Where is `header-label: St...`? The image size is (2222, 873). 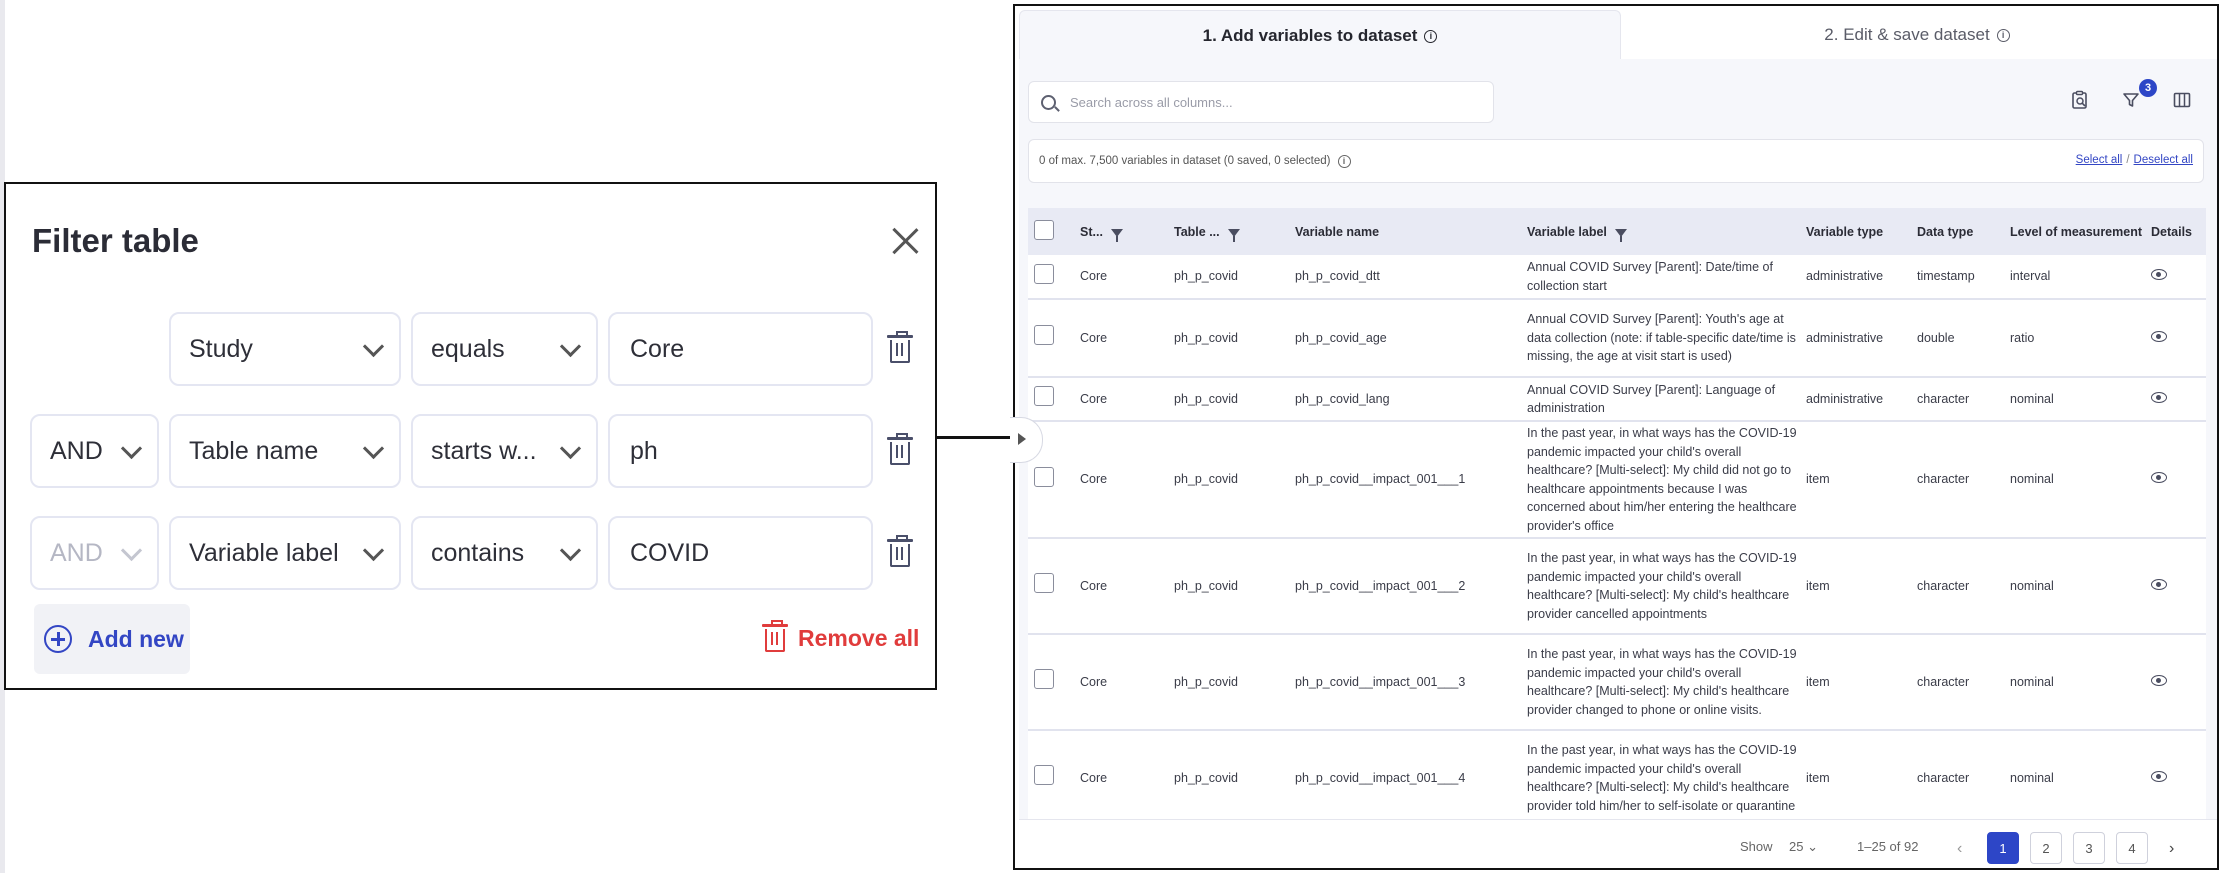 header-label: St... is located at coordinates (1091, 231).